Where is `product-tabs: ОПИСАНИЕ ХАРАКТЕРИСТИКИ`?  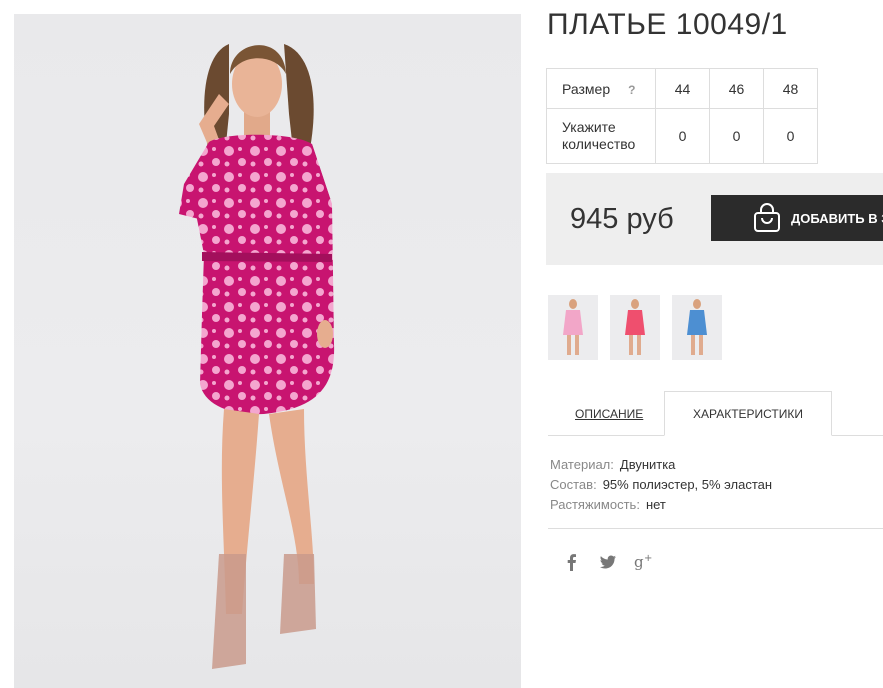
product-tabs: ОПИСАНИЕ ХАРАКТЕРИСТИКИ is located at coordinates (715, 413).